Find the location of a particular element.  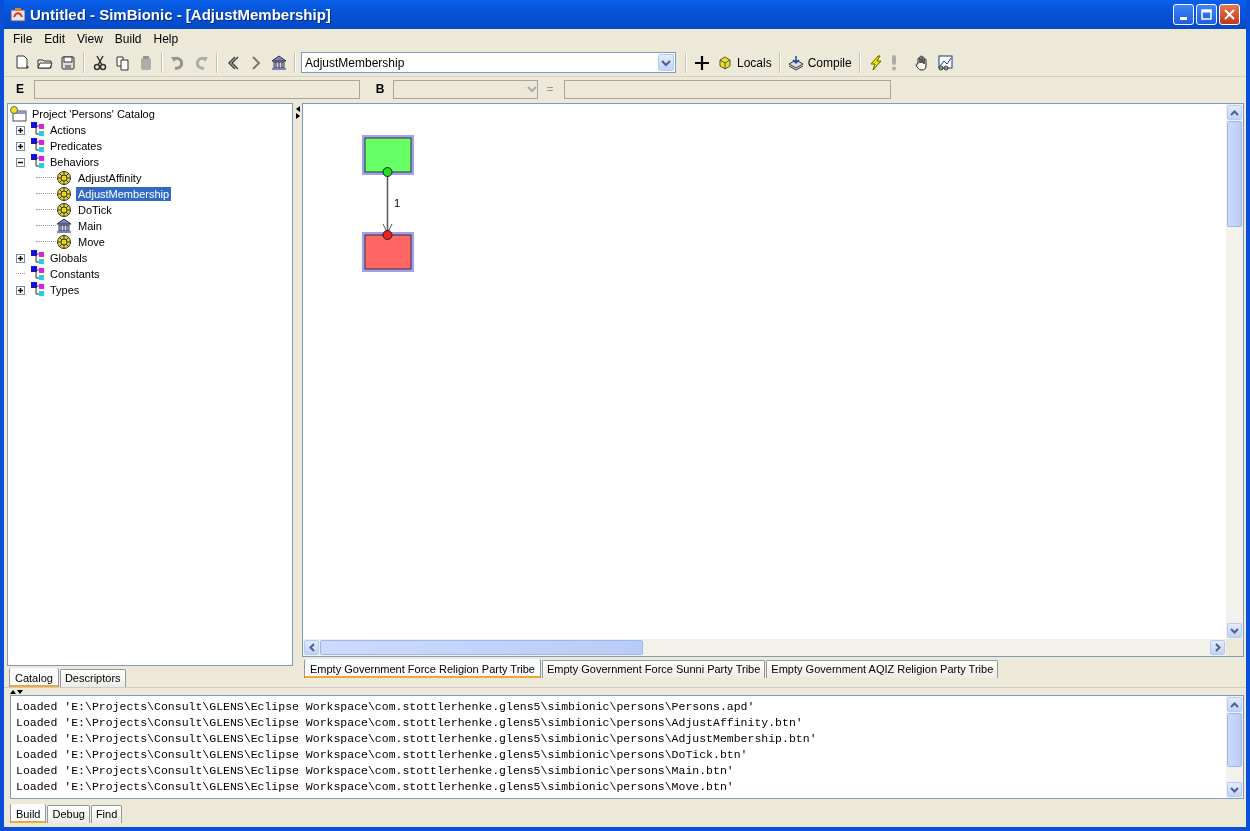

log-line: Loaded 'E:\Projects\Consult\GLENS\Eclipse Workspace\com.stottlerhenke.glens5\simbionic\persons\Move.btn' is located at coordinates (375, 787).